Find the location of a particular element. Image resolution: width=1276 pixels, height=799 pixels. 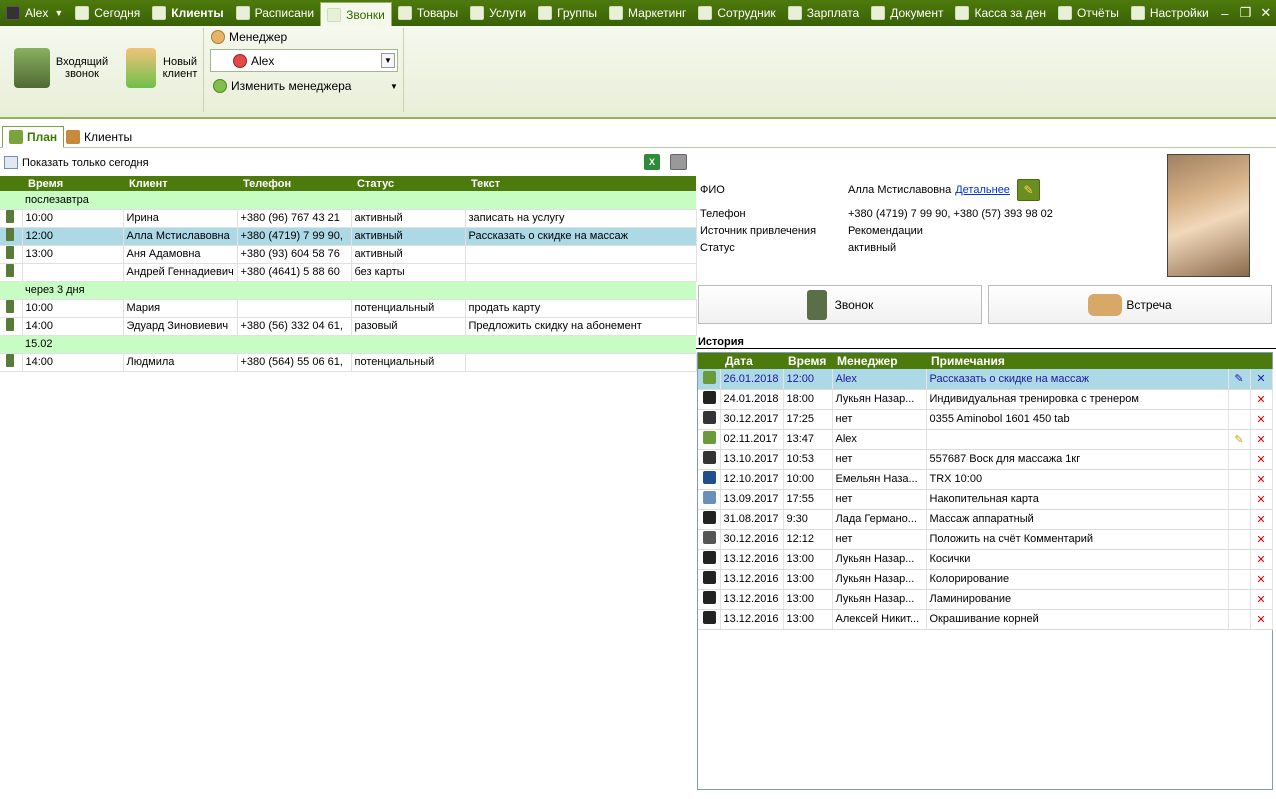

chevron-down-icon: ▼ is located at coordinates (59, 13).